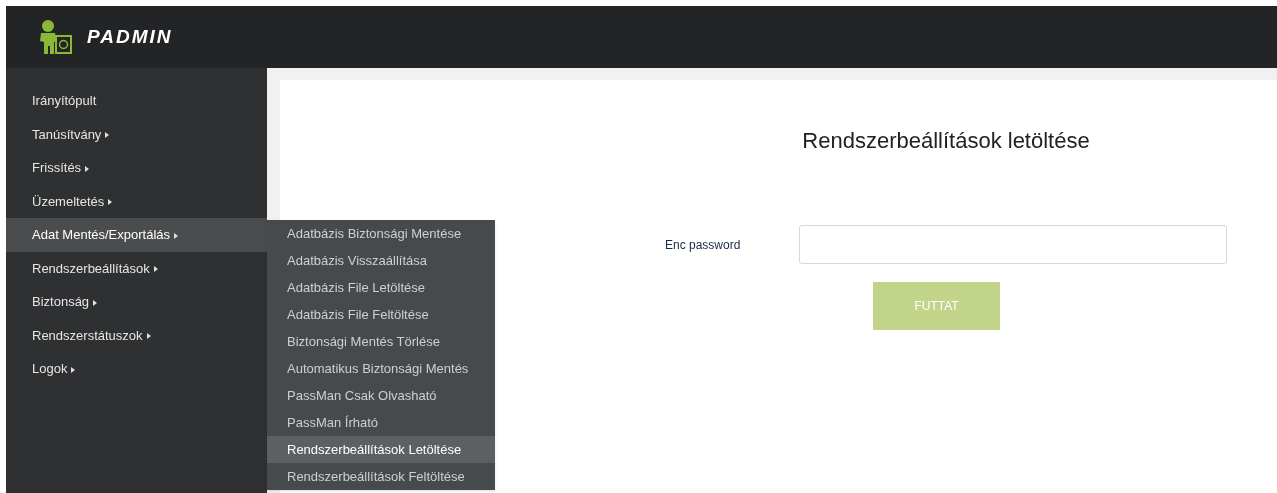  Describe the element at coordinates (381, 341) in the screenshot. I see `submenu-item: Biztonsági Mentés Törlése` at that location.